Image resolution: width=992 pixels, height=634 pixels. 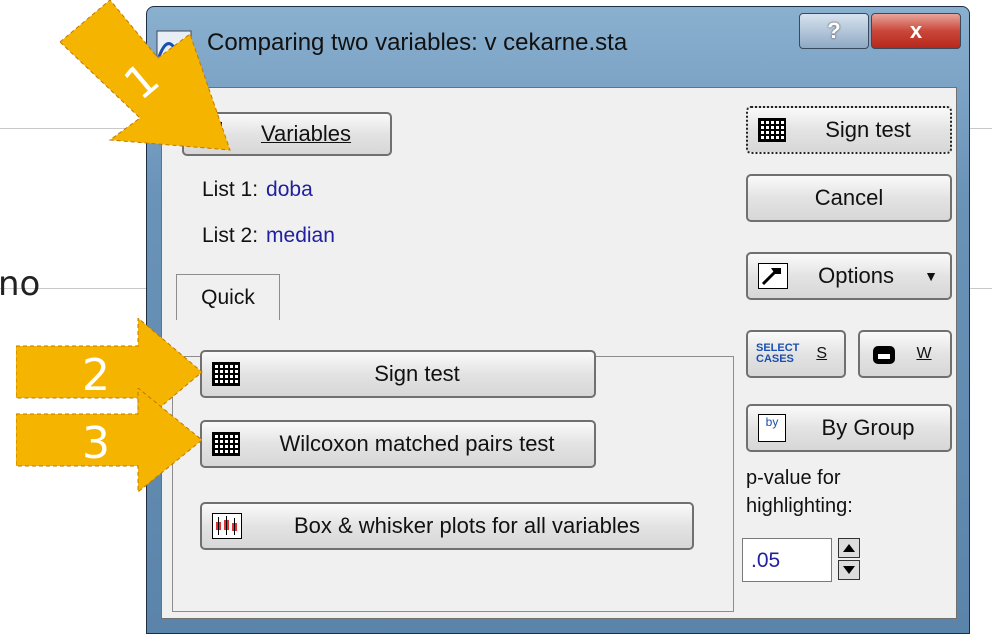 What do you see at coordinates (931, 276) in the screenshot?
I see `chevron-down-icon: ▼` at bounding box center [931, 276].